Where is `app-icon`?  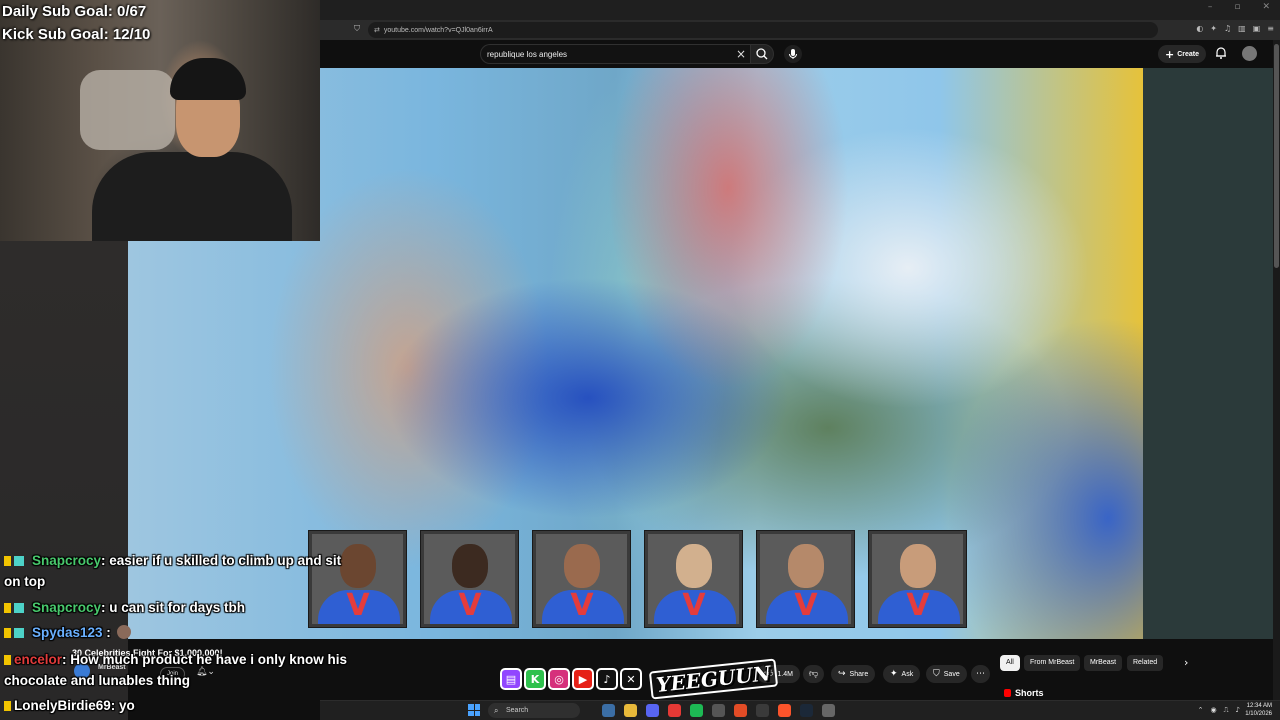 app-icon is located at coordinates (762, 710).